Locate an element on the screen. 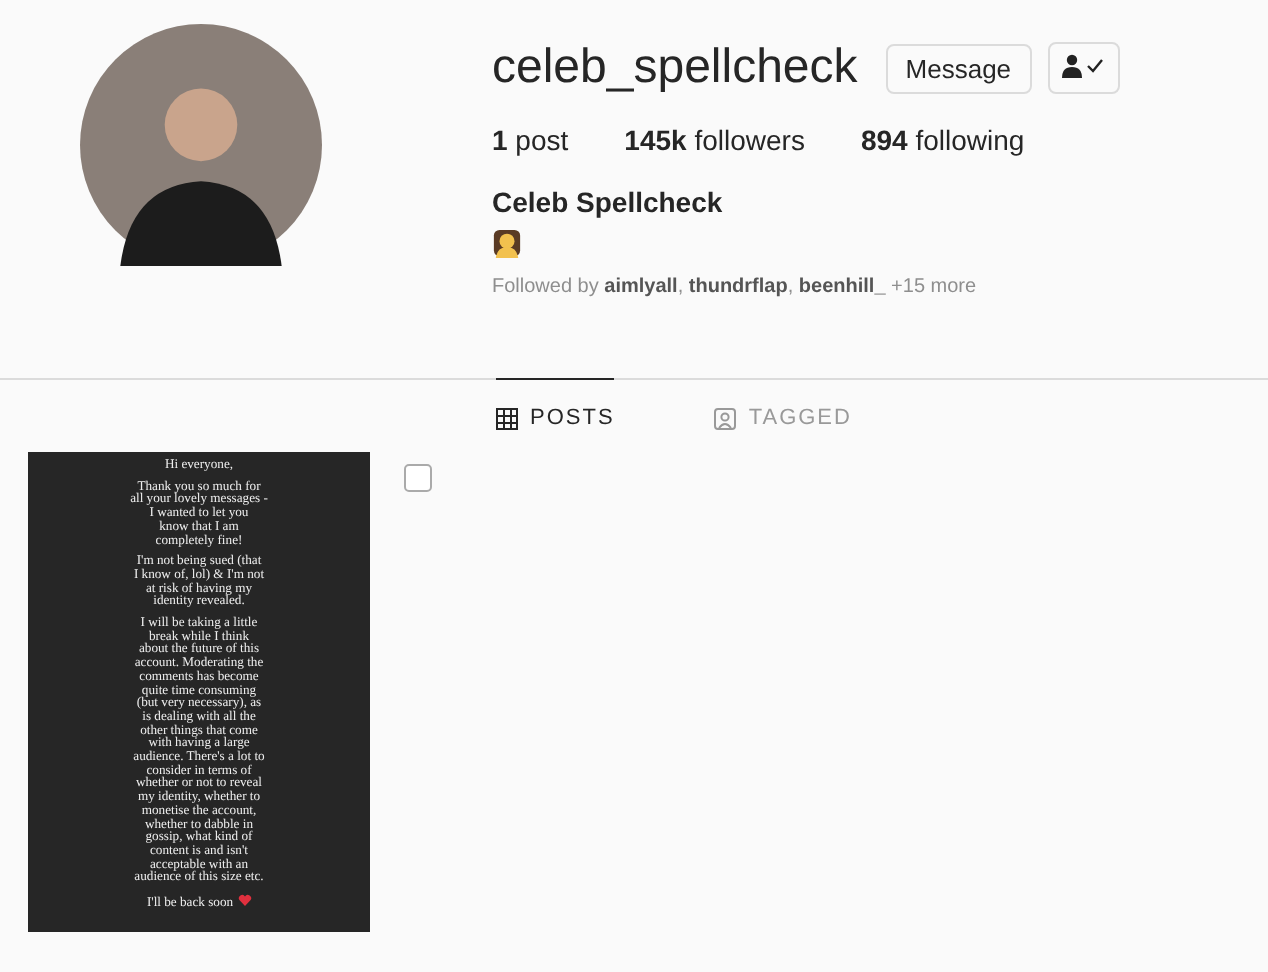  following-button is located at coordinates (1083, 68).